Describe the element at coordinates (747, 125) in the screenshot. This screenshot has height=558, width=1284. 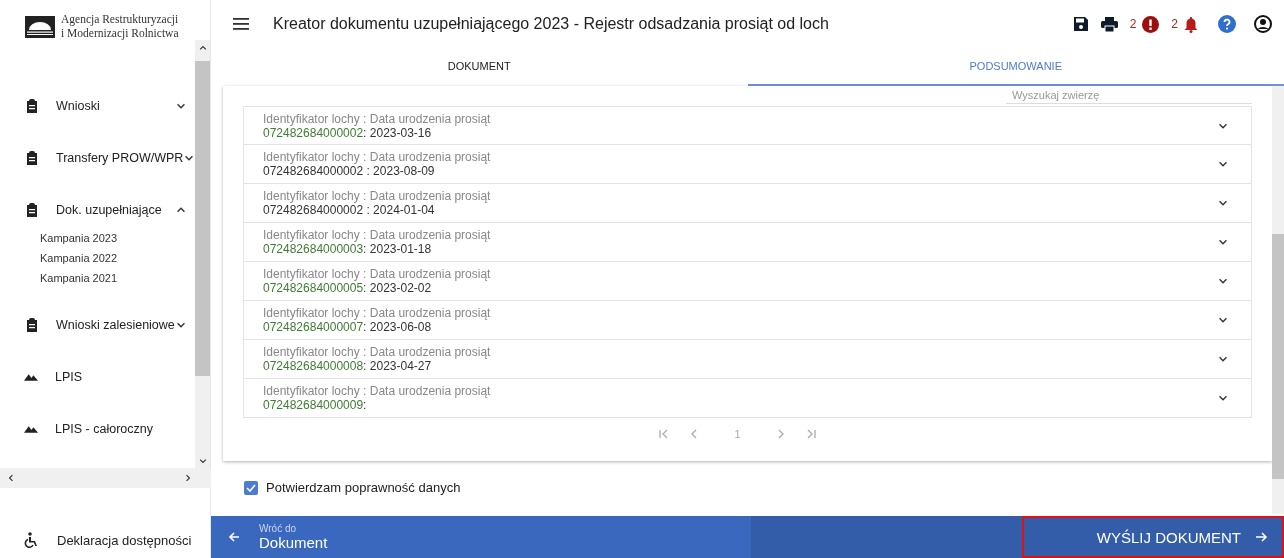
I see `expandable-row: Identyfikator lochy : Data urodzenia prosiąt 072482684000002: 2023-03-16` at that location.